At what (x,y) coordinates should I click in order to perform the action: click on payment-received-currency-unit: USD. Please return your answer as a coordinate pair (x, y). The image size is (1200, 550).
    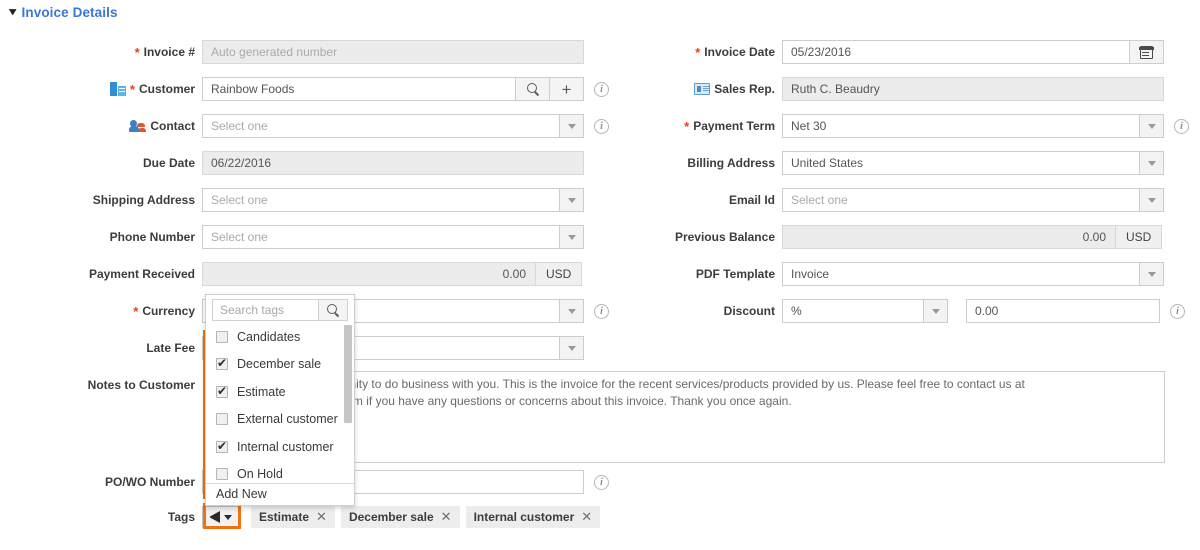
    Looking at the image, I should click on (559, 274).